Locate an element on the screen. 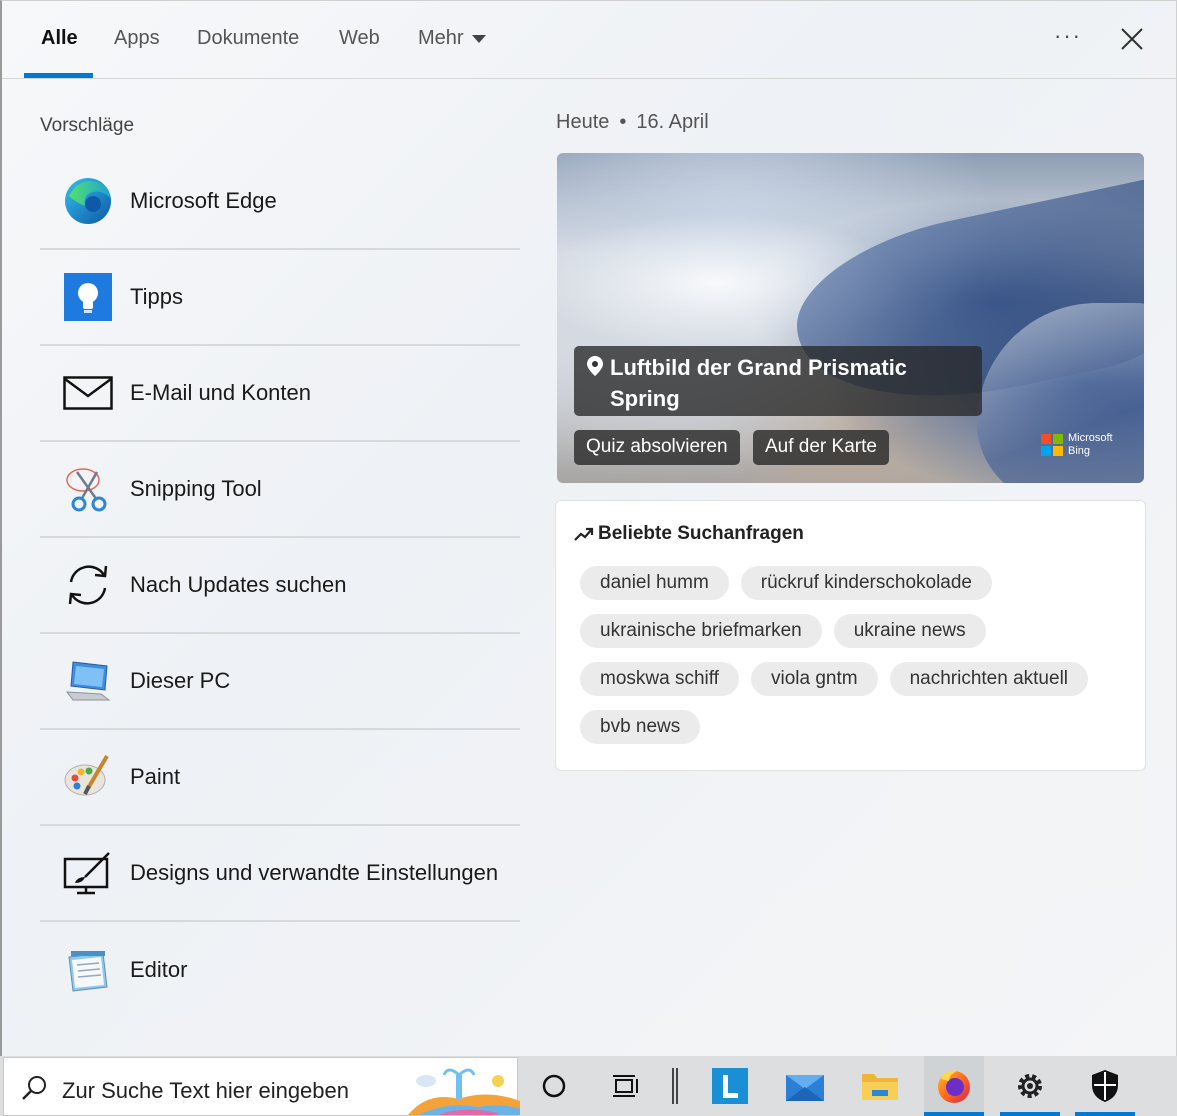 The width and height of the screenshot is (1177, 1116). today-label: Heute is located at coordinates (583, 122).